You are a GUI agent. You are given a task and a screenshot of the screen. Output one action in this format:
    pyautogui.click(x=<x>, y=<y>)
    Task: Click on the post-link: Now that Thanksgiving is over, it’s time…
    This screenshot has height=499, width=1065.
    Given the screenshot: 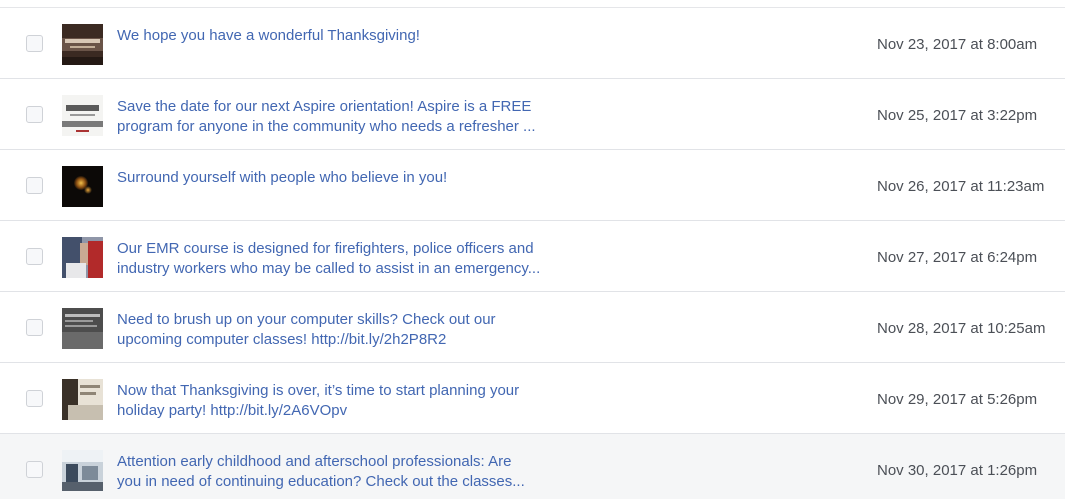 What is the action you would take?
    pyautogui.click(x=367, y=401)
    